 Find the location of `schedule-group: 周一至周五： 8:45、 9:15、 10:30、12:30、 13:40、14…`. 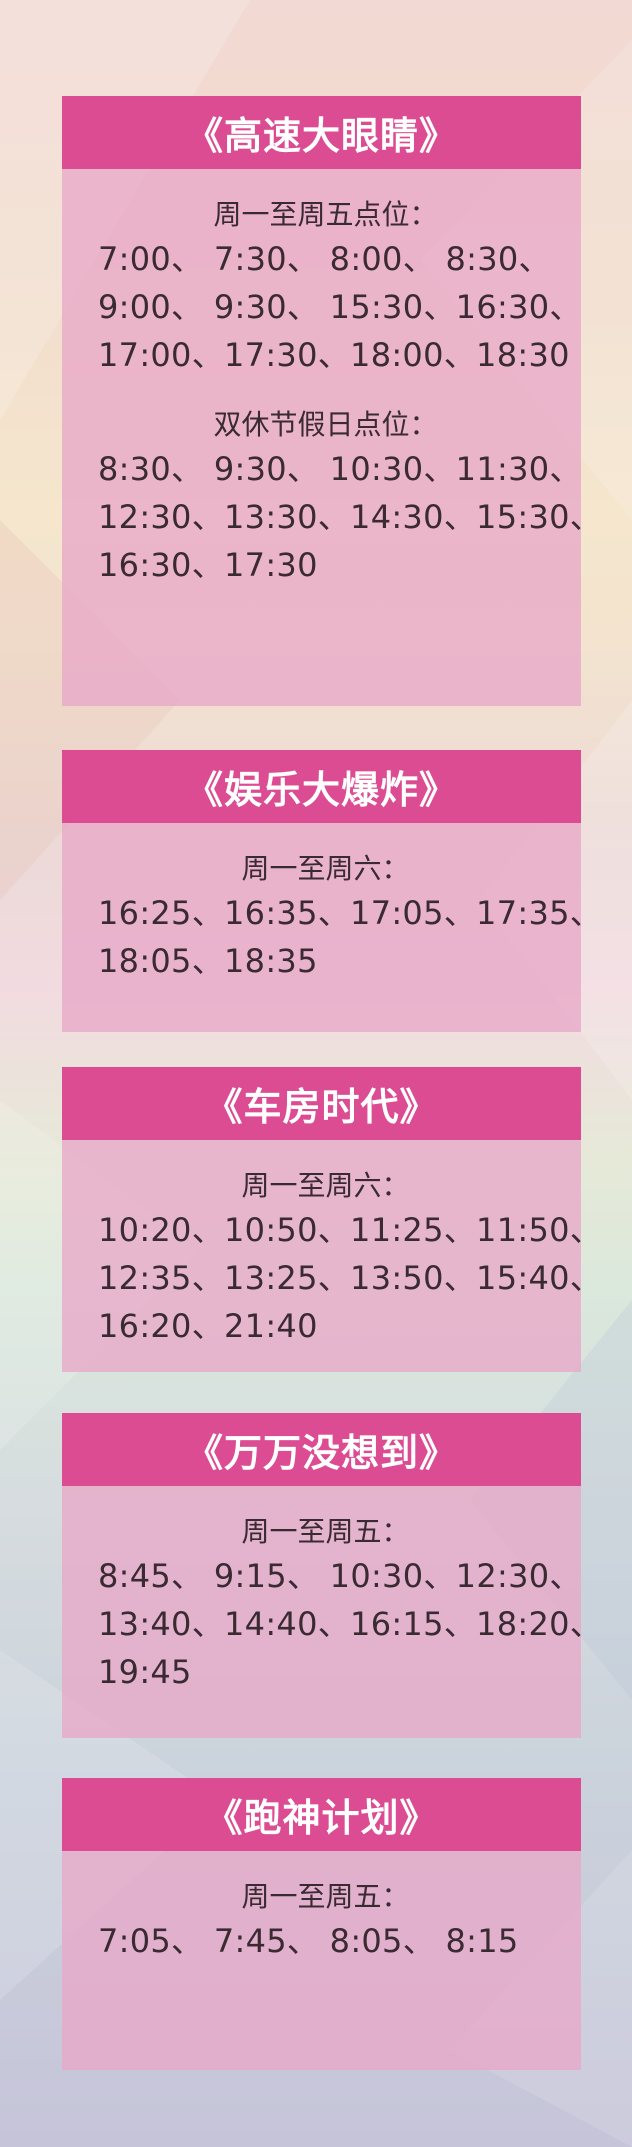

schedule-group: 周一至周五： 8:45、 9:15、 10:30、12:30、 13:40、14… is located at coordinates (350, 1604).